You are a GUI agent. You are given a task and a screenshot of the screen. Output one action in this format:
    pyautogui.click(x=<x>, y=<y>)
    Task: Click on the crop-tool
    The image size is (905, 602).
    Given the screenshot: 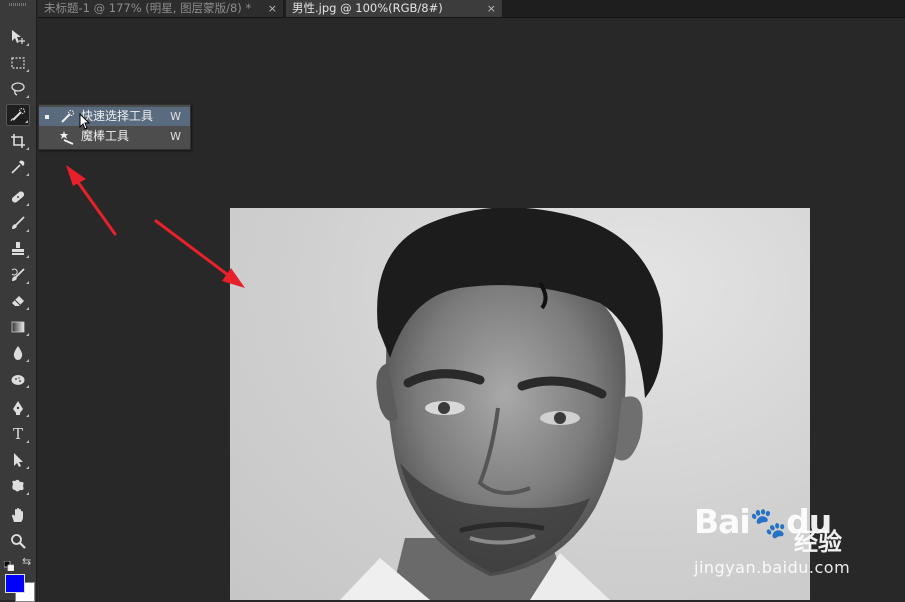 What is the action you would take?
    pyautogui.click(x=18, y=141)
    